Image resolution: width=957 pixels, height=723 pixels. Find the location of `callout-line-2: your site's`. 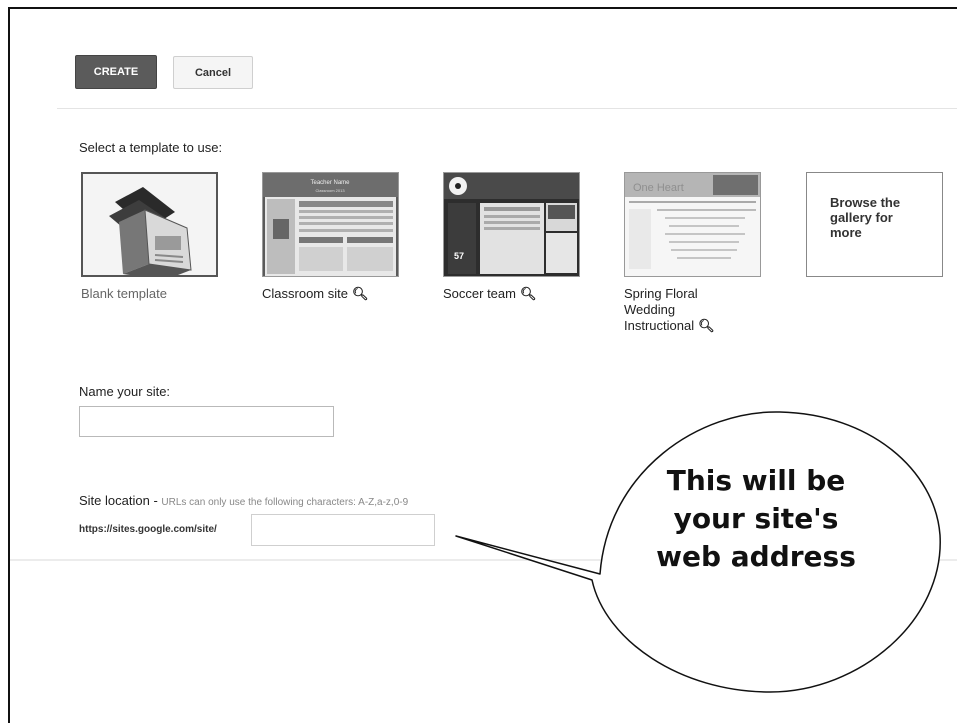

callout-line-2: your site's is located at coordinates (756, 518).